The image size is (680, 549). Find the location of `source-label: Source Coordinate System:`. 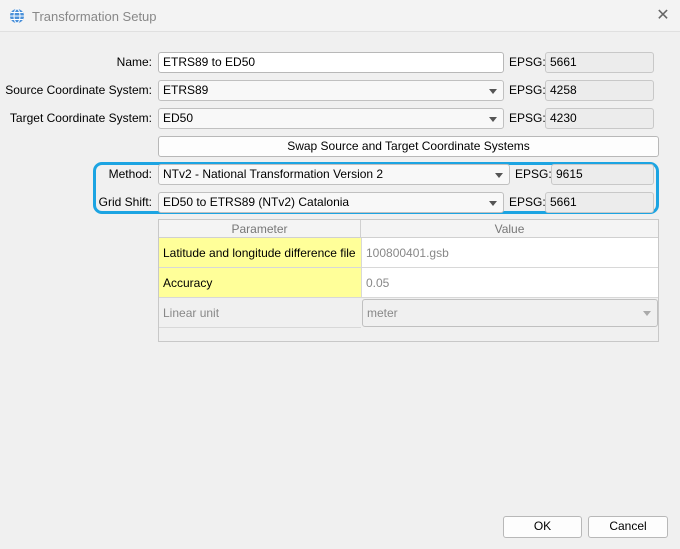

source-label: Source Coordinate System: is located at coordinates (78, 90).